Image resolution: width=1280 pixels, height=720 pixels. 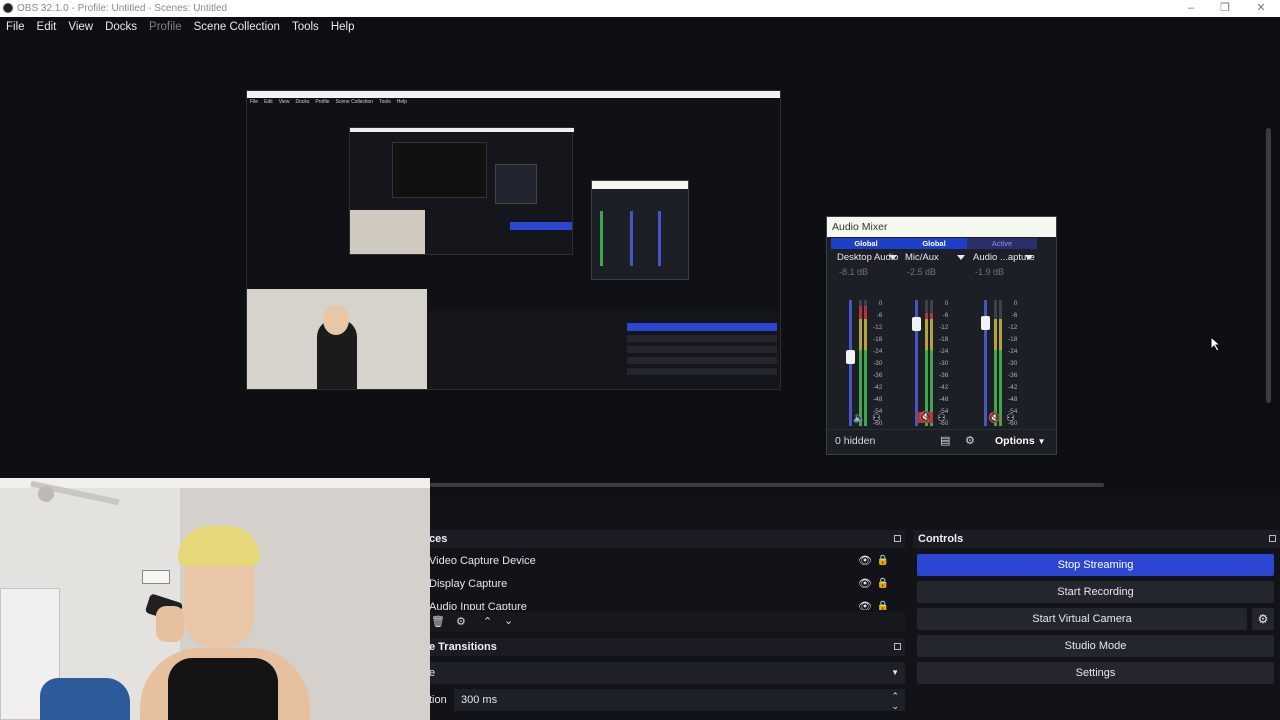 I want to click on menu-tools: Tools, so click(x=305, y=27).